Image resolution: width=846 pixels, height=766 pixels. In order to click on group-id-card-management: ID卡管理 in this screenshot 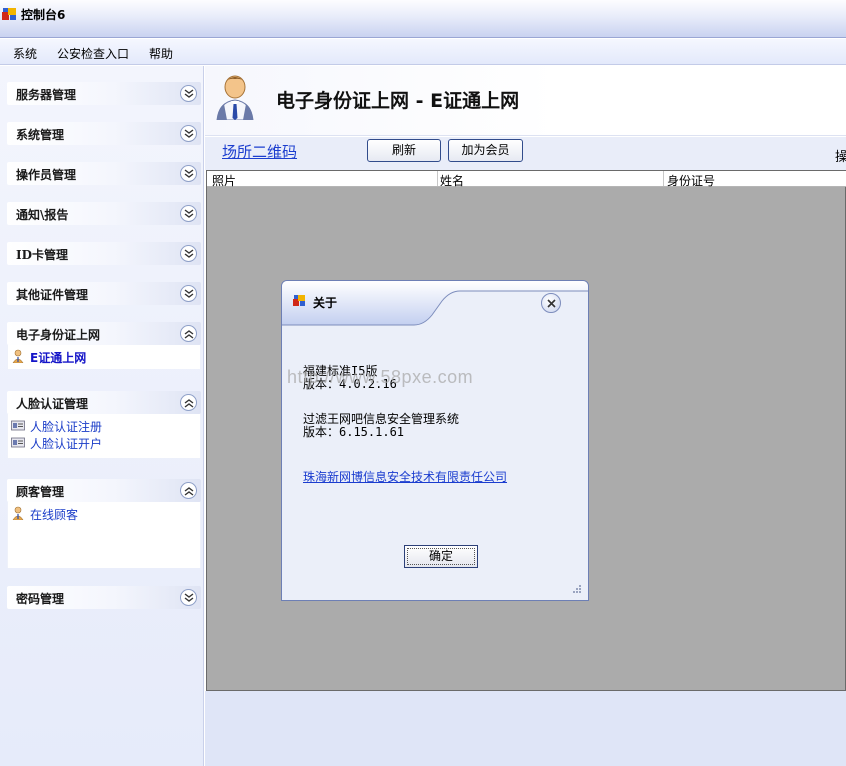, I will do `click(104, 253)`.